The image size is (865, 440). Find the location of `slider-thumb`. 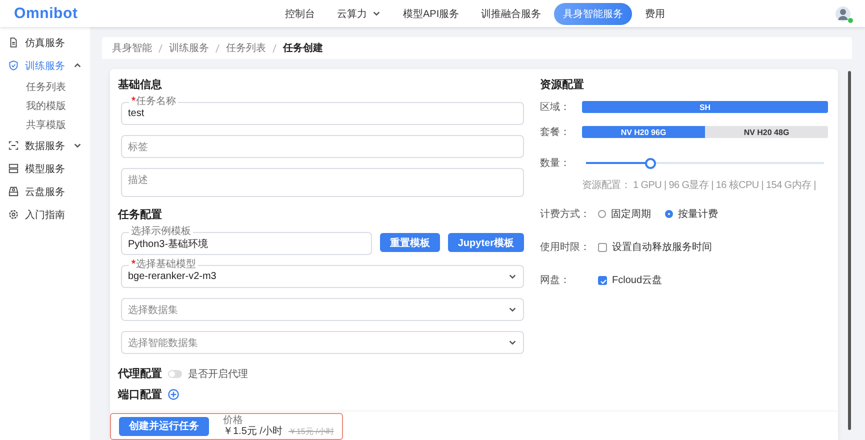

slider-thumb is located at coordinates (650, 163).